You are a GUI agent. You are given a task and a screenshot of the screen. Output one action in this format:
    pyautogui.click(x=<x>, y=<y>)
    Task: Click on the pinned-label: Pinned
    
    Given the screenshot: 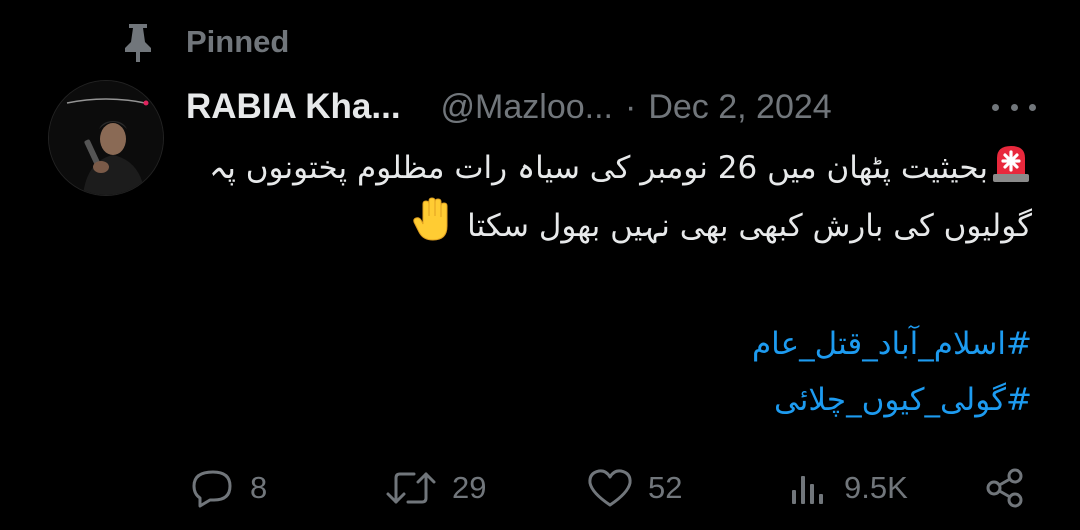 What is the action you would take?
    pyautogui.click(x=238, y=41)
    